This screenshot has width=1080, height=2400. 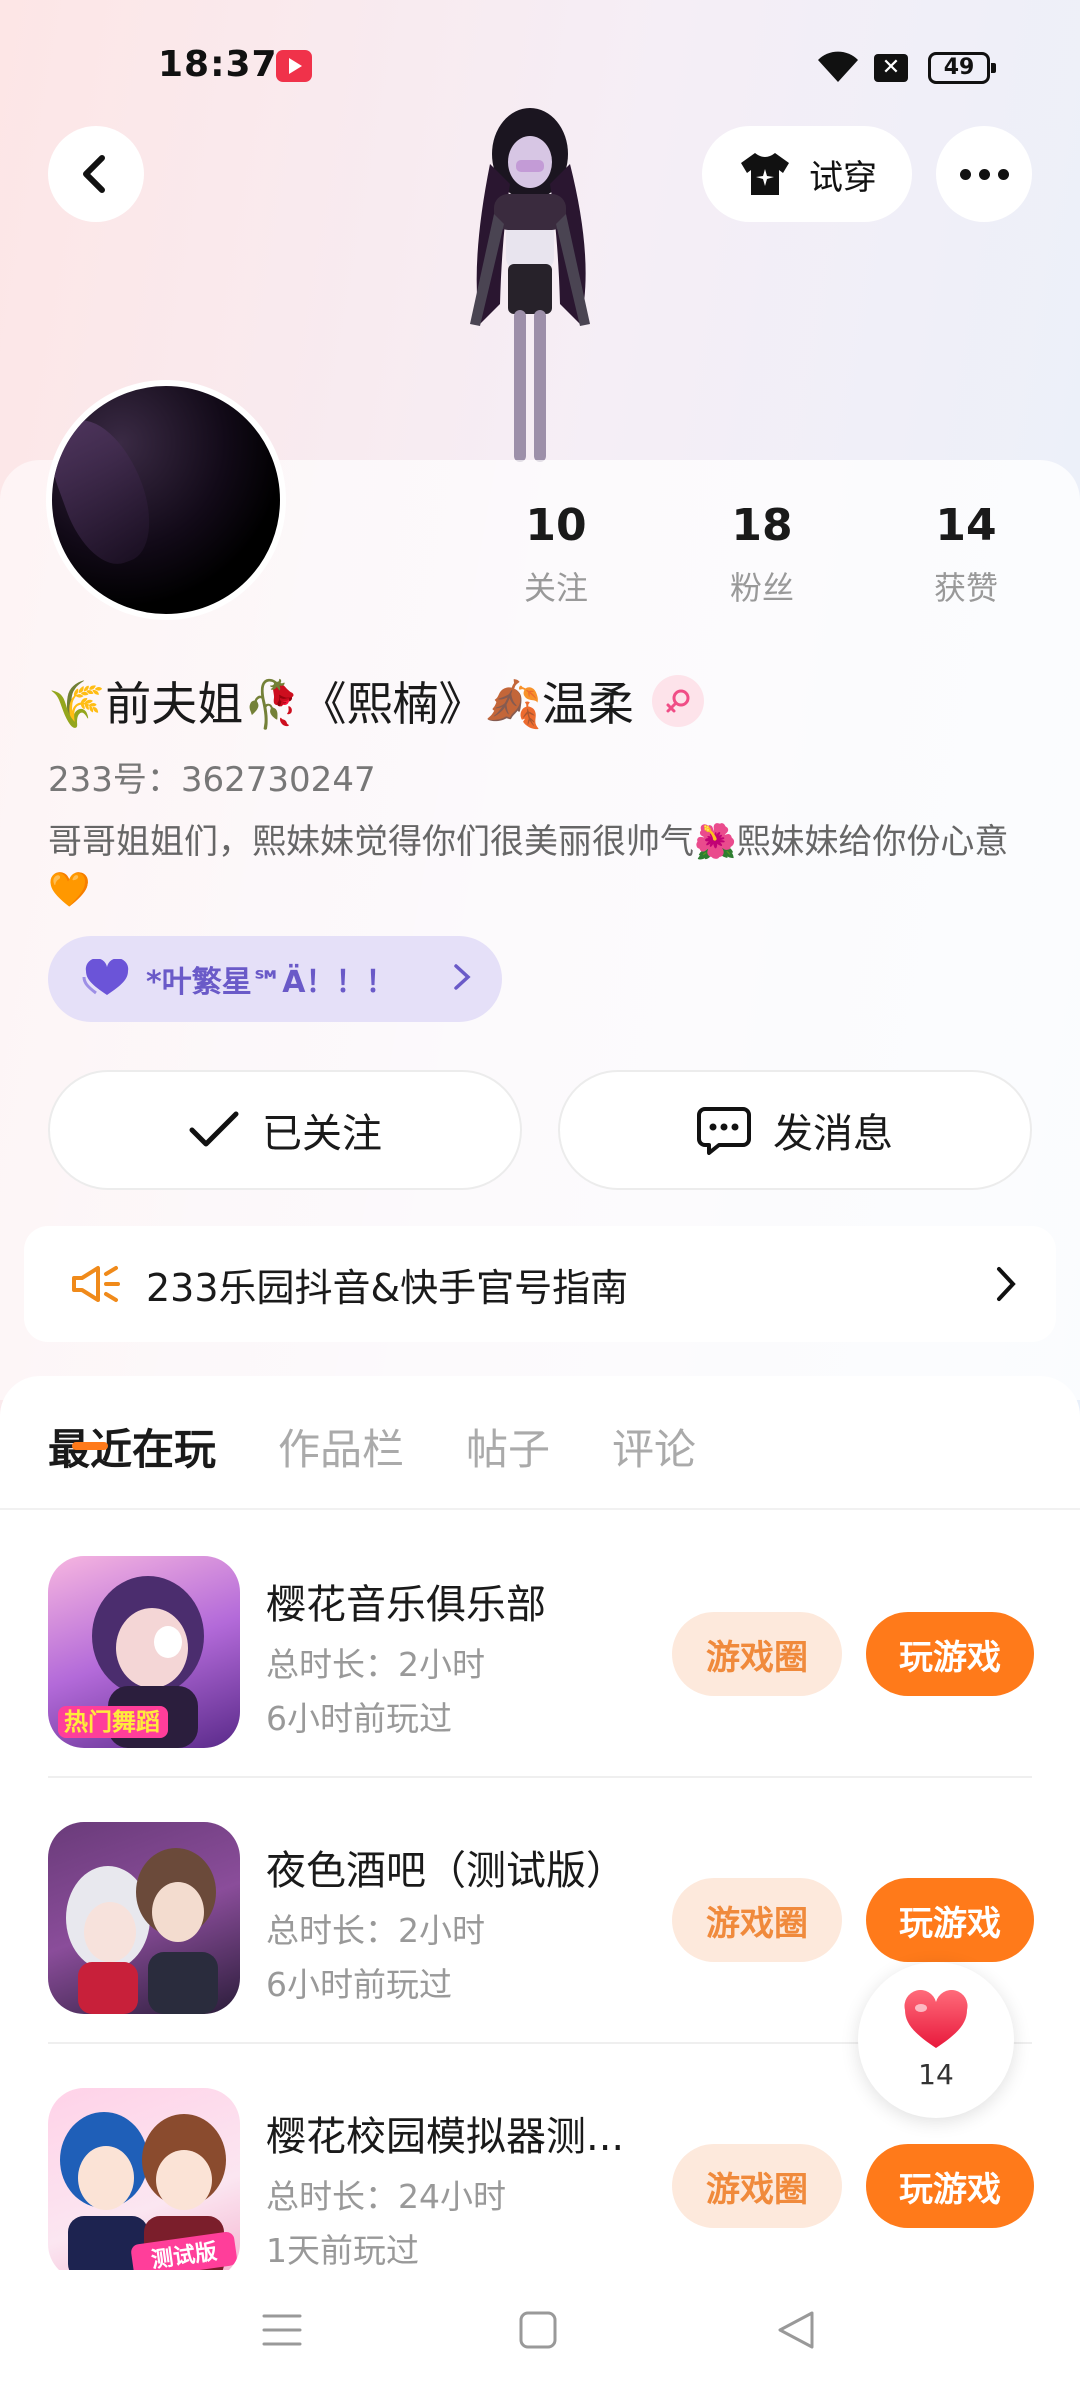 I want to click on divider, so click(x=540, y=1509).